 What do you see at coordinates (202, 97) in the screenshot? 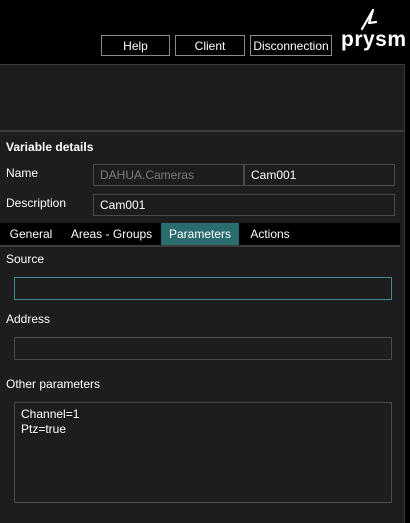
I see `empty-panel` at bounding box center [202, 97].